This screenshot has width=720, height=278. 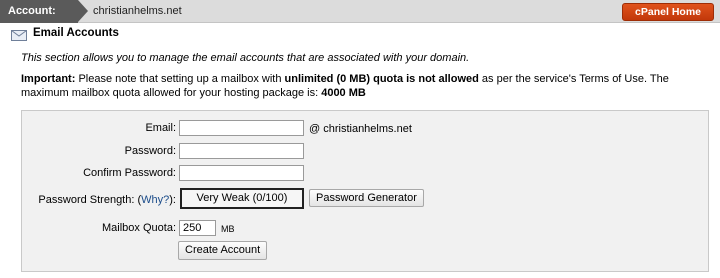 I want to click on account-arrow-icon, so click(x=83, y=11).